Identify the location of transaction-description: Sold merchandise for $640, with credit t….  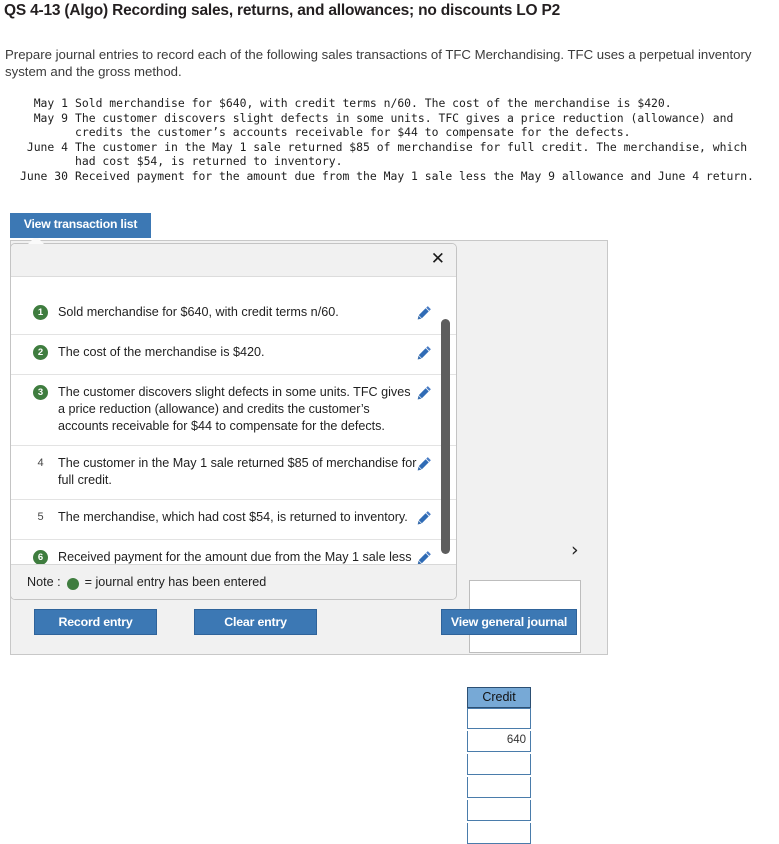
(373, 103).